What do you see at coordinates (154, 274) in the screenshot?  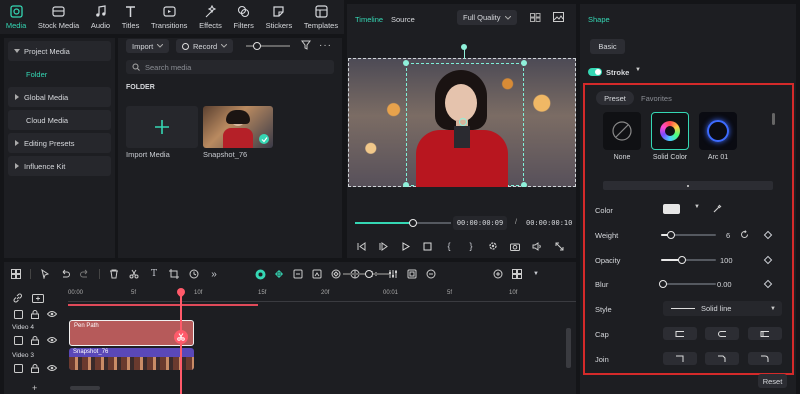 I see `text-icon: T` at bounding box center [154, 274].